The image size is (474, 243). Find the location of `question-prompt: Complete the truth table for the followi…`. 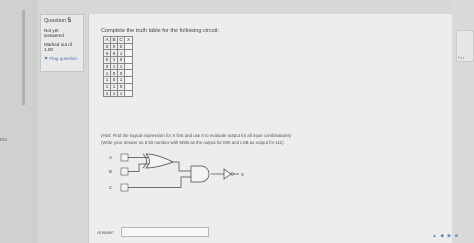

question-prompt: Complete the truth table for the followi… is located at coordinates (160, 31).